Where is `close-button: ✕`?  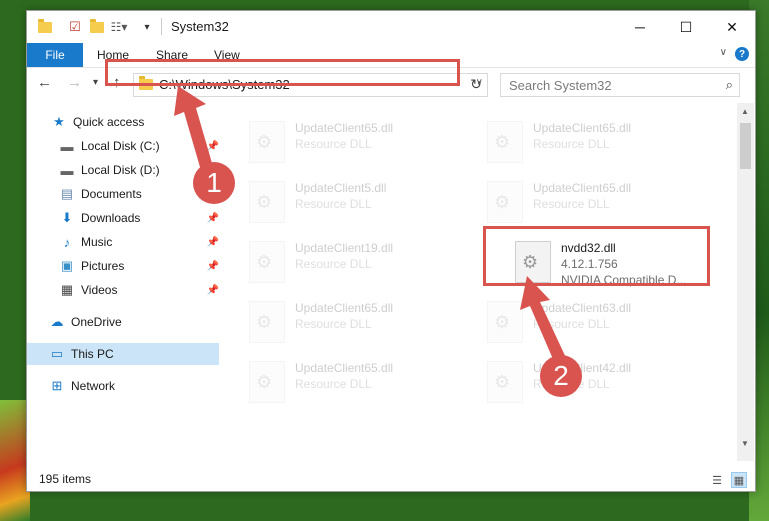 close-button: ✕ is located at coordinates (732, 27).